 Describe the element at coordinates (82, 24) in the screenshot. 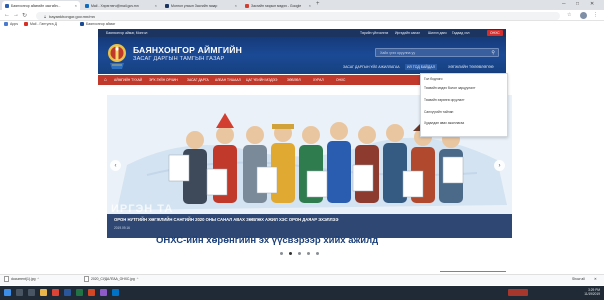

I see `site-icon` at that location.